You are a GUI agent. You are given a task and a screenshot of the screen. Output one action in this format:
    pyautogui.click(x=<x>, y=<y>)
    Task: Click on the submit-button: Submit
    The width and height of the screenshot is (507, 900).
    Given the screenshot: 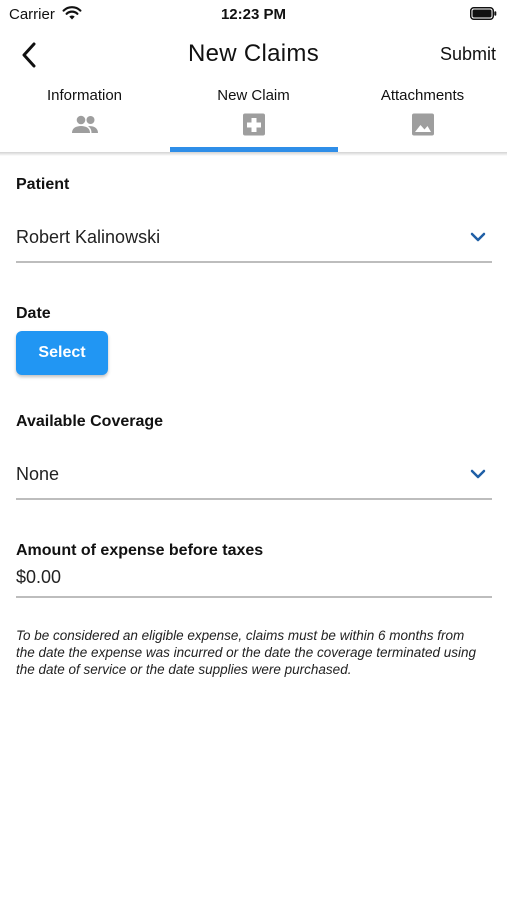 What is the action you would take?
    pyautogui.click(x=468, y=54)
    